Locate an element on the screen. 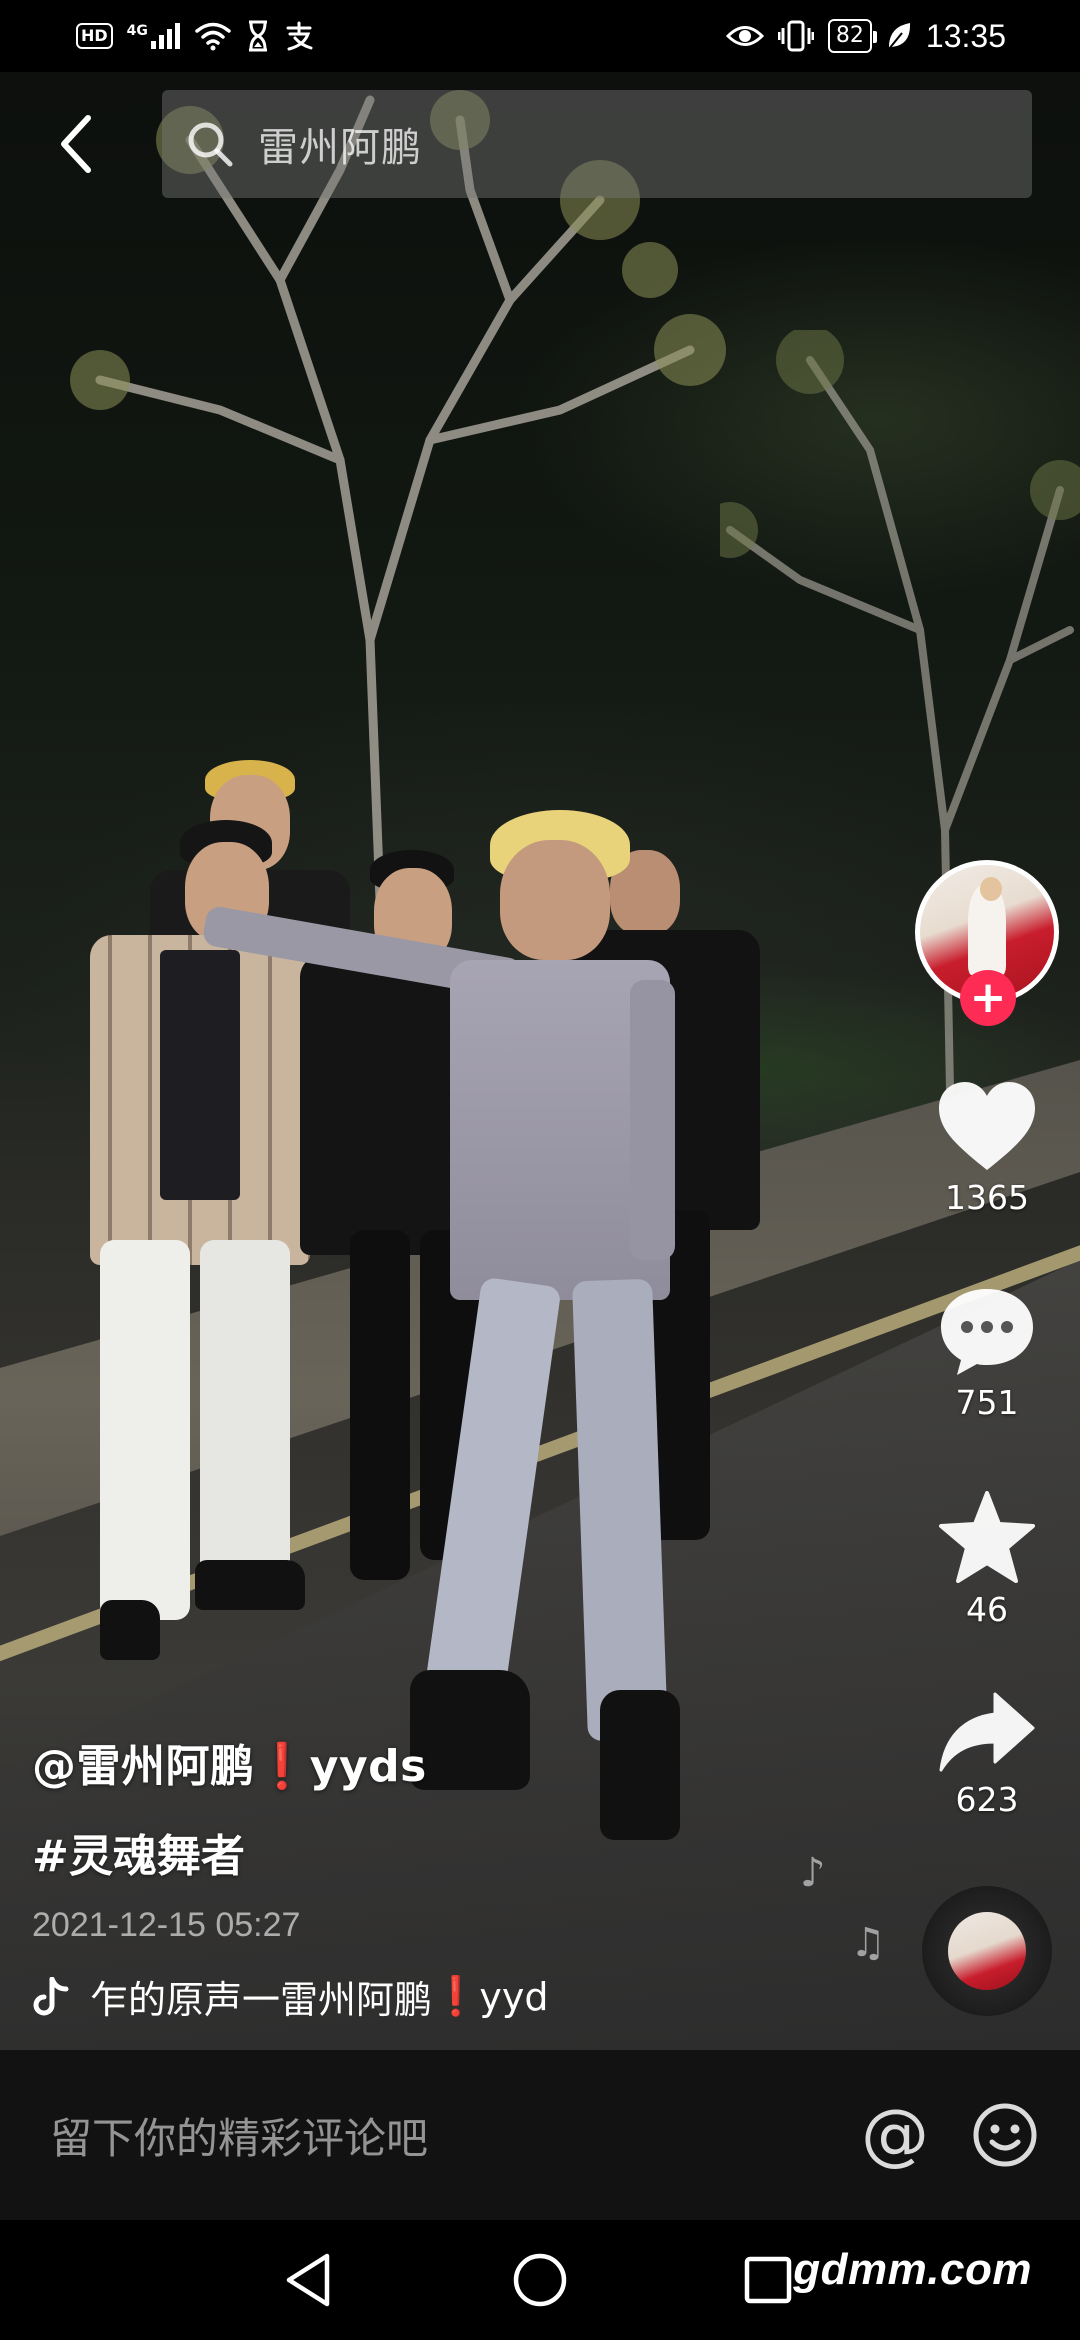 The image size is (1080, 2340). square-recents-icon is located at coordinates (768, 2280).